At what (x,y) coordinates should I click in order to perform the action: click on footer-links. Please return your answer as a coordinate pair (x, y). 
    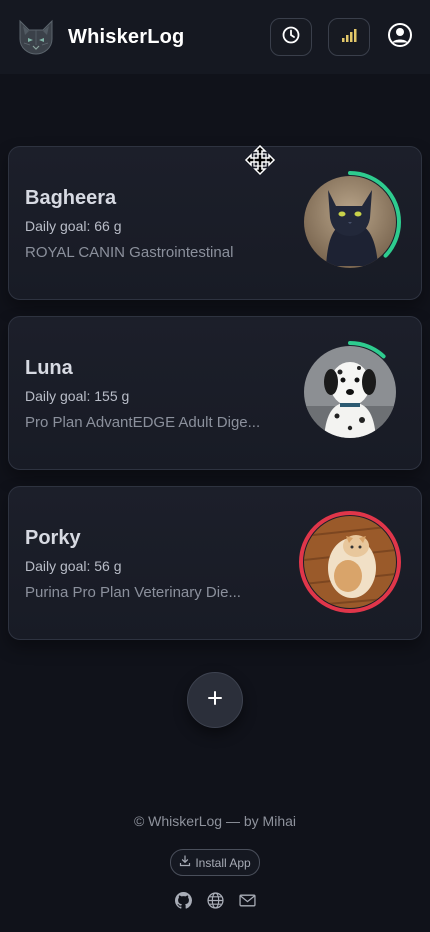
    Looking at the image, I should click on (215, 903).